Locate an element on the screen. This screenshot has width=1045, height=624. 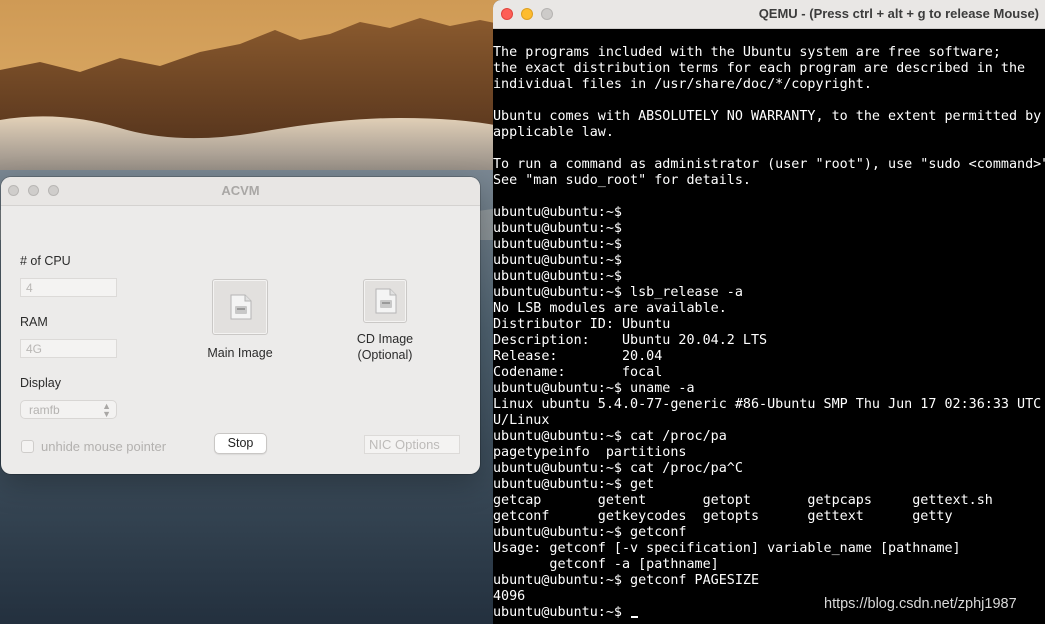
cpu-label: # of CPU is located at coordinates (45, 261).